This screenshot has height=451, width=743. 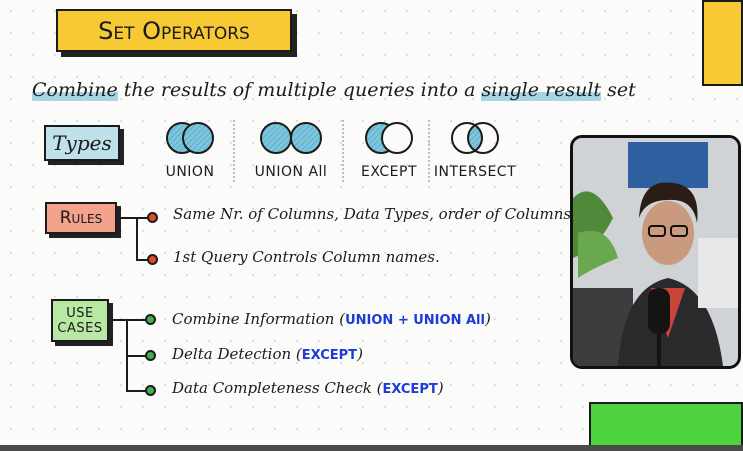 I want to click on except-operator: EXCEPT, so click(x=389, y=150).